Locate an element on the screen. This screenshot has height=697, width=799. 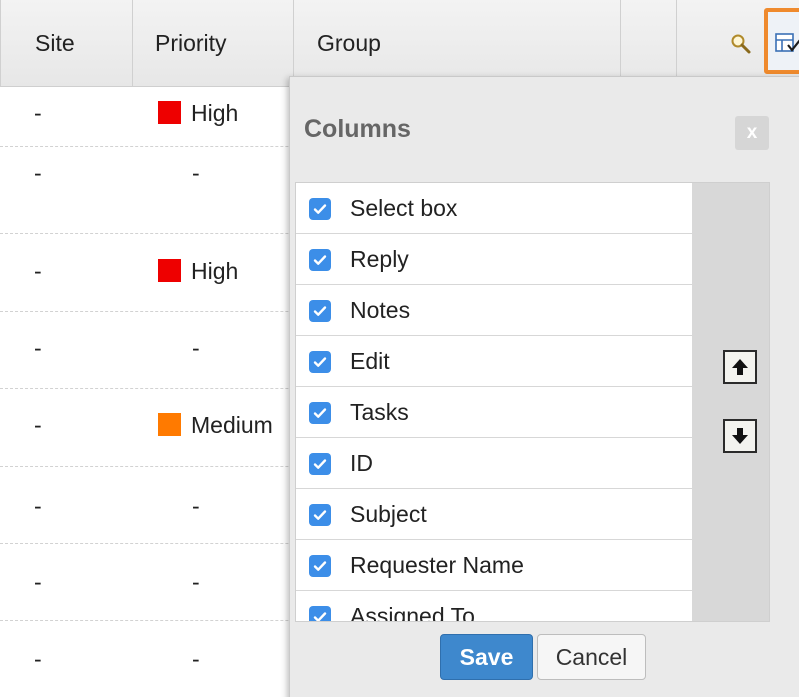
column-option-label: Select box is located at coordinates (404, 208).